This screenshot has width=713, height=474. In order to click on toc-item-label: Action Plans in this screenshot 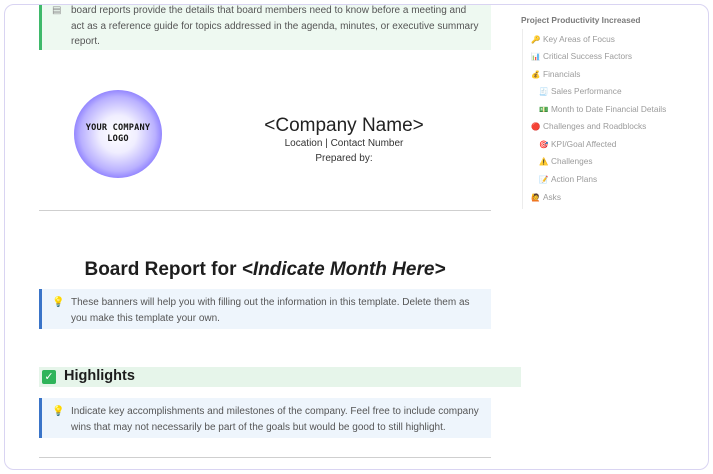, I will do `click(574, 179)`.